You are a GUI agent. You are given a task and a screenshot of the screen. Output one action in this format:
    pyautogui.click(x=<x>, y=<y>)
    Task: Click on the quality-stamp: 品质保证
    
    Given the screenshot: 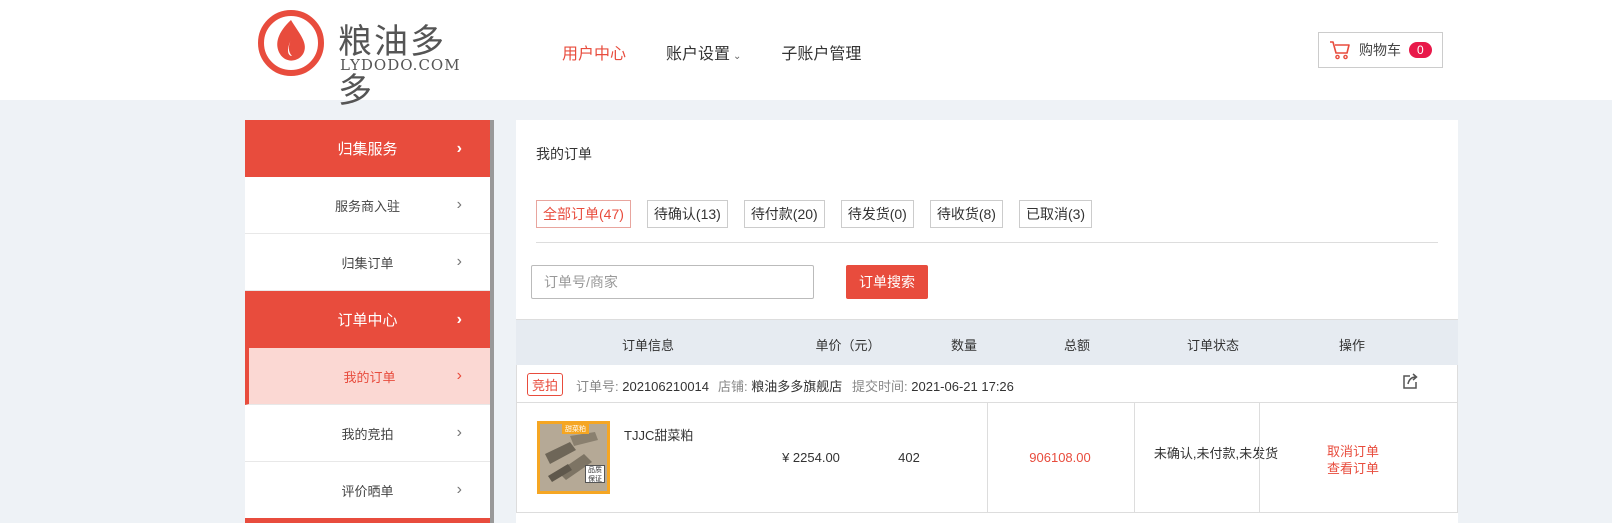 What is the action you would take?
    pyautogui.click(x=595, y=474)
    